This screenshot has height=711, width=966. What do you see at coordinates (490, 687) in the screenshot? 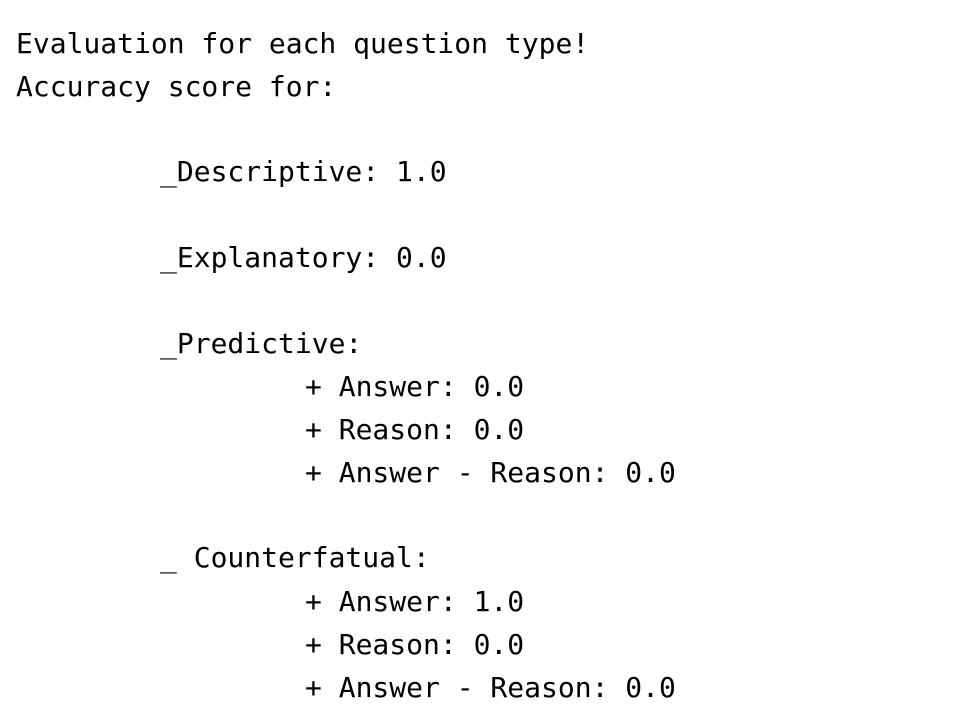
I see `counterfactual-answer-reason-score: + Answer - Reason: 0.0` at bounding box center [490, 687].